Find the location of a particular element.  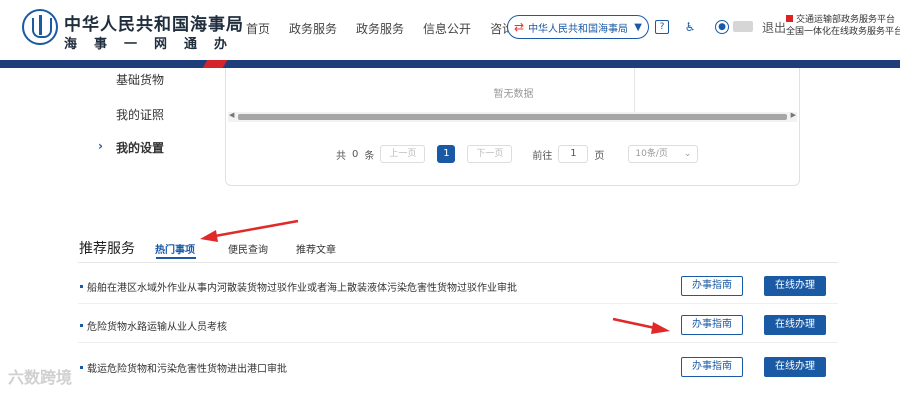

service-title: 载运危险货物和污染危害性货物进出港口审批 is located at coordinates (187, 367).